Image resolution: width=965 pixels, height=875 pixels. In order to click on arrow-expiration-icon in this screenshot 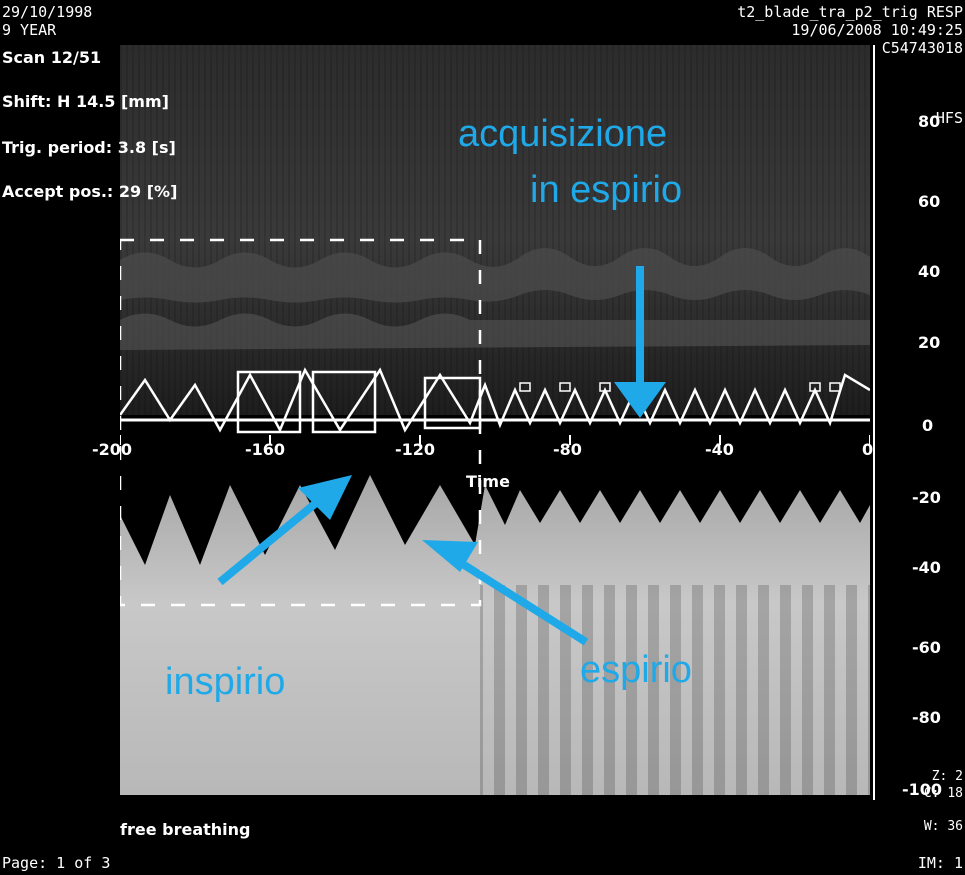, I will do `click(518, 599)`.